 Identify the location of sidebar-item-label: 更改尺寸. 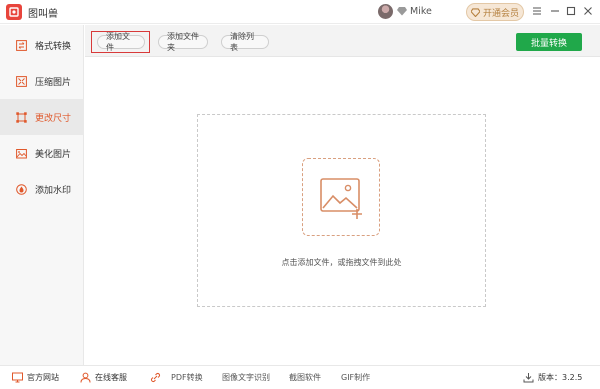
(53, 118).